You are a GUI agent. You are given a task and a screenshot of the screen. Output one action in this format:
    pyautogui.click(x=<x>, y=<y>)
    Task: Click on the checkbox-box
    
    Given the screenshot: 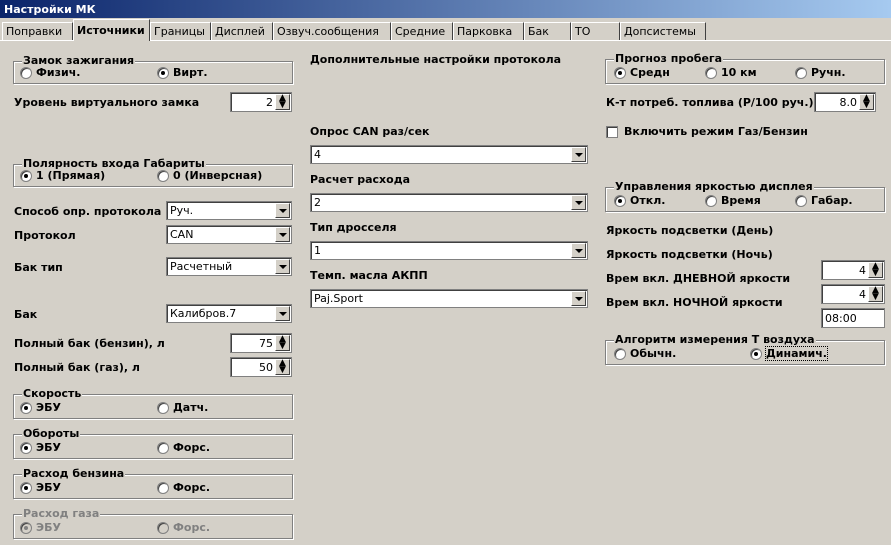 What is the action you would take?
    pyautogui.click(x=612, y=131)
    